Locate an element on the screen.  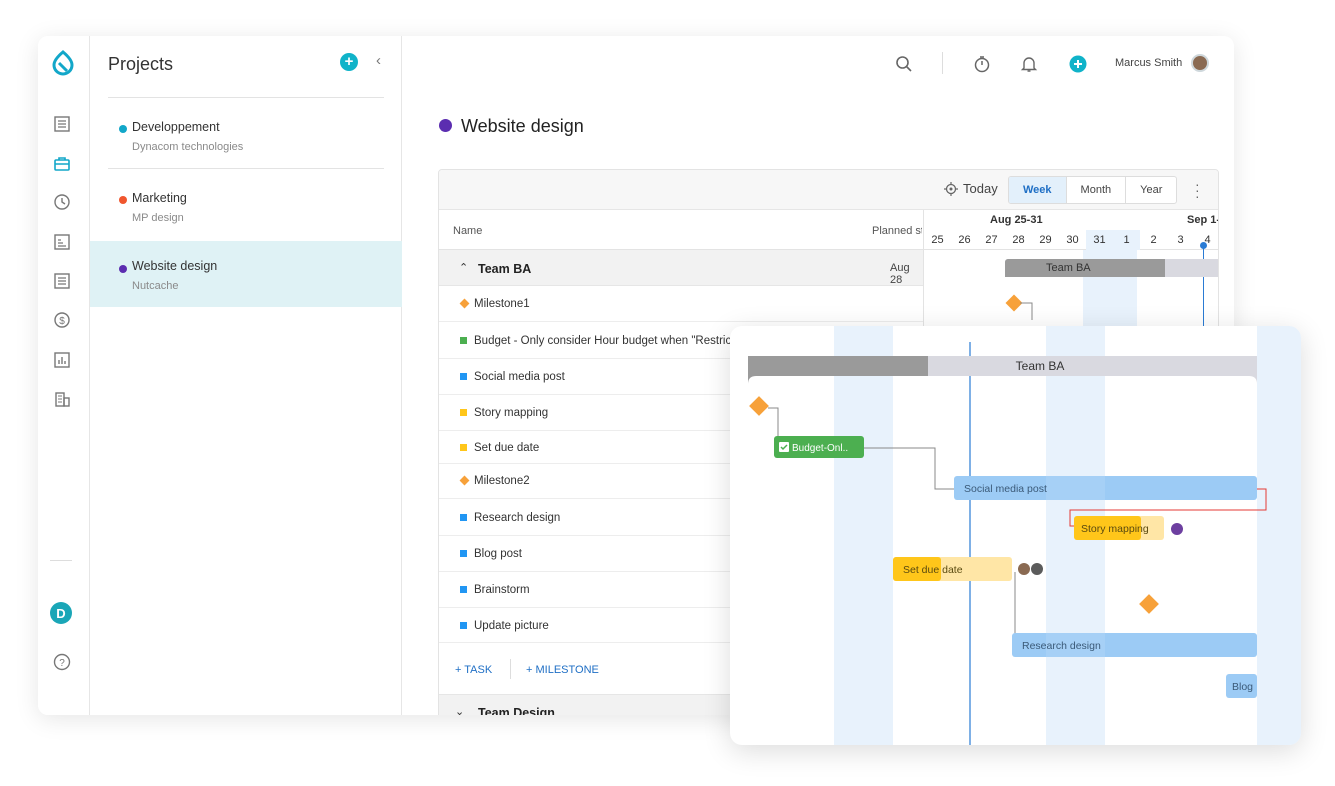
project-item-marketing: Marketing MP design is located at coordinates (246, 206).